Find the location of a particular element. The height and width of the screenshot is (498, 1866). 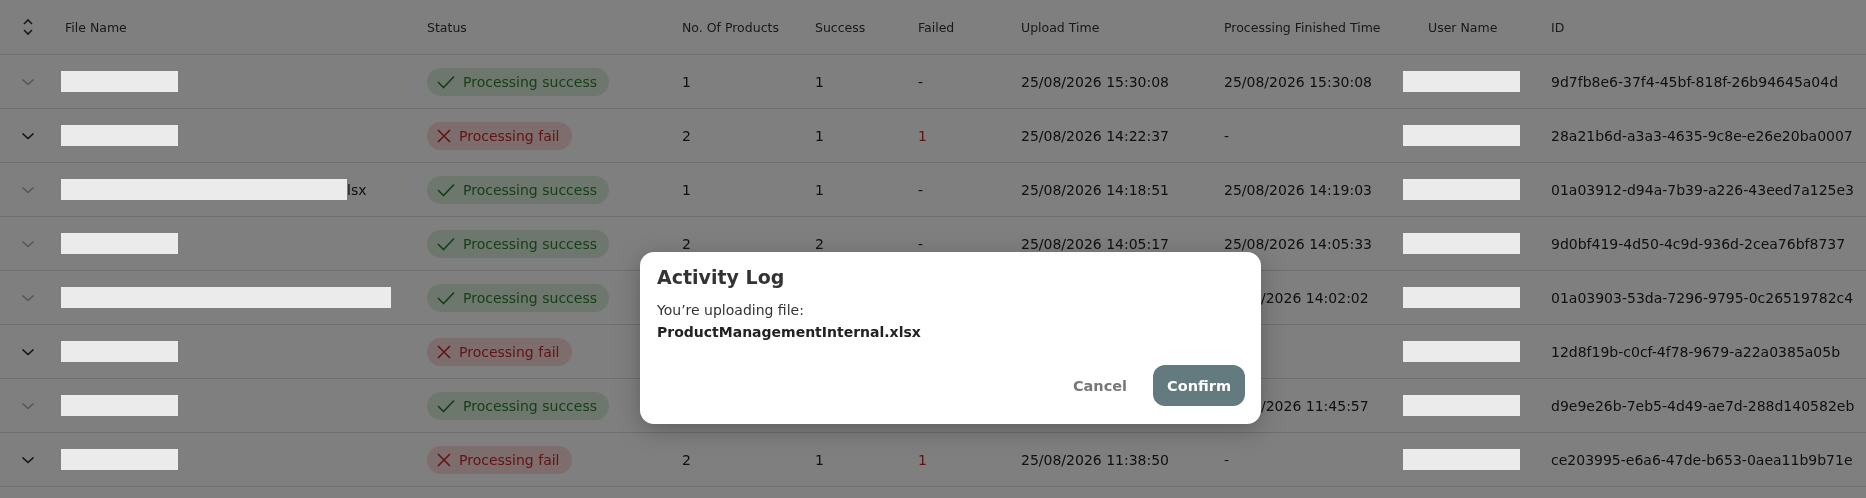

upload-time: 25/08/2026 14:22:37 is located at coordinates (1095, 135).